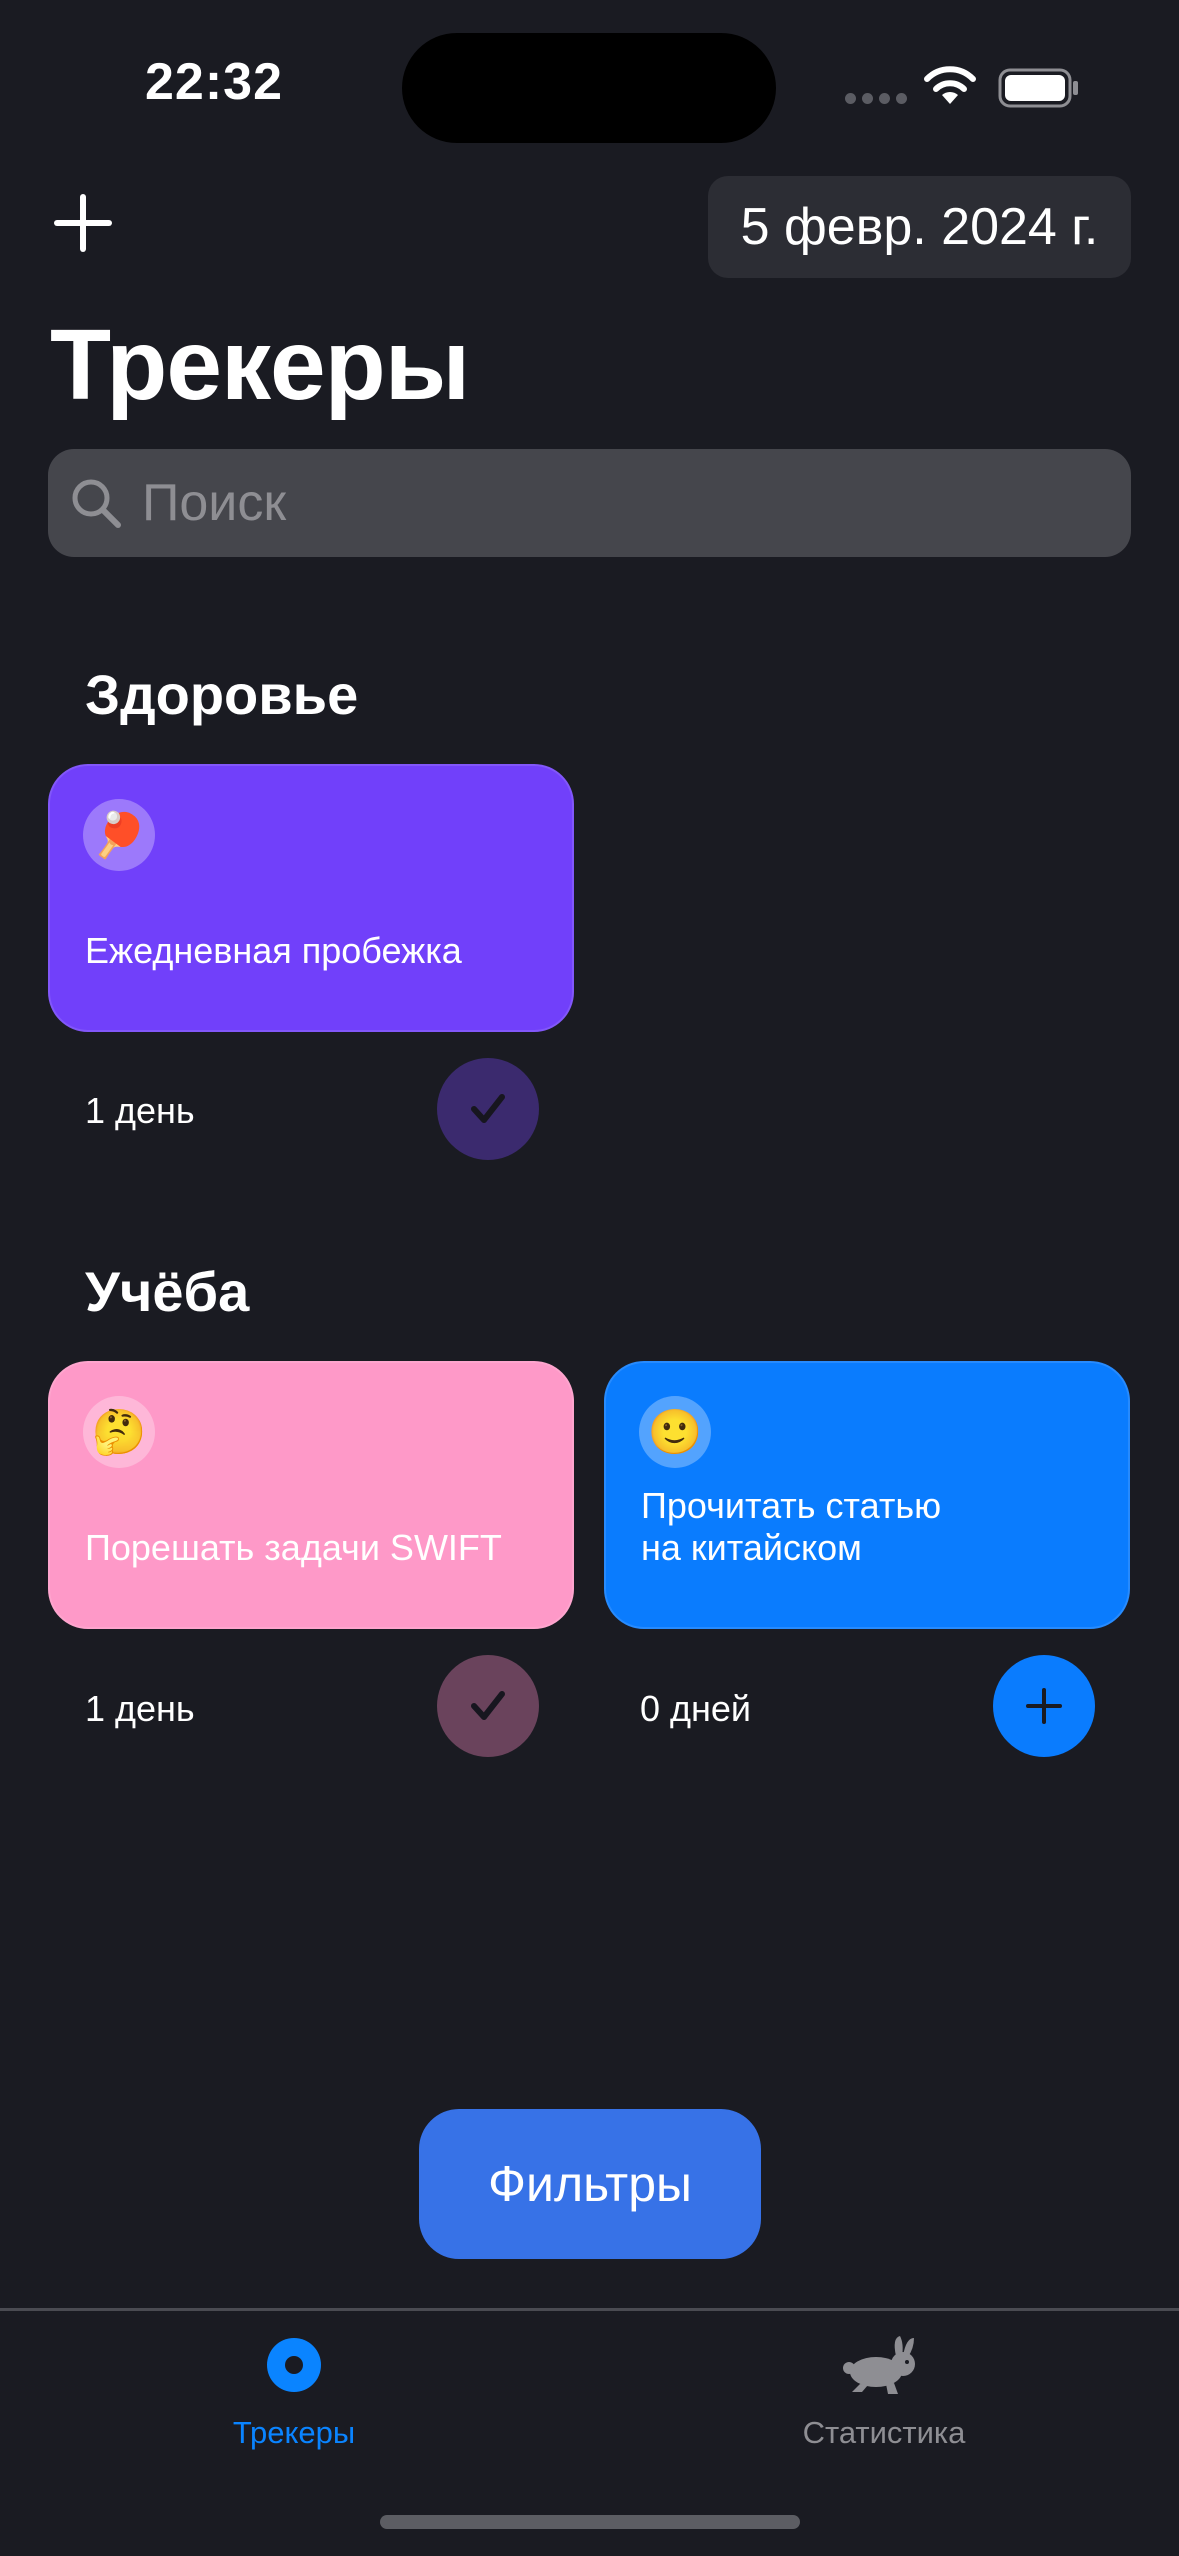  I want to click on add-tracker-button, so click(83, 223).